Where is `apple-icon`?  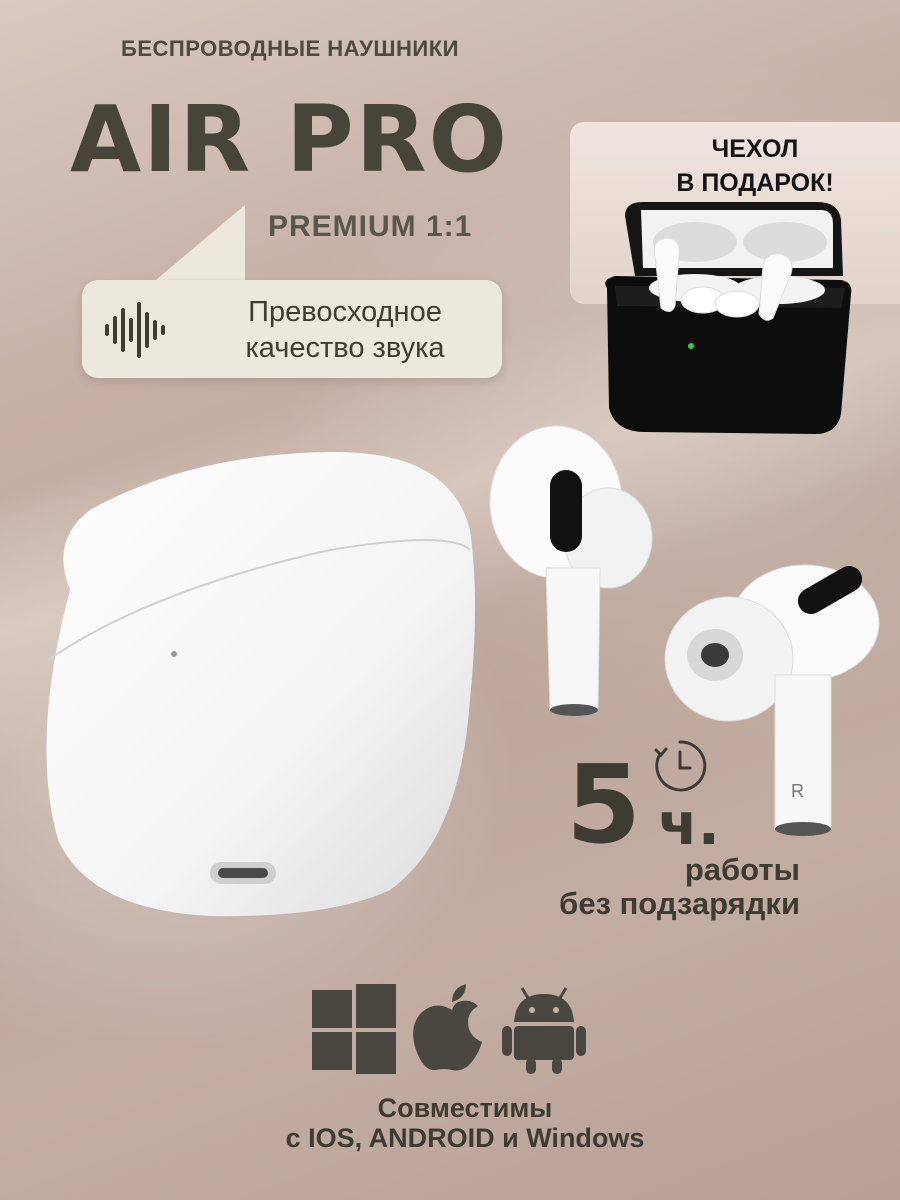
apple-icon is located at coordinates (447, 1027).